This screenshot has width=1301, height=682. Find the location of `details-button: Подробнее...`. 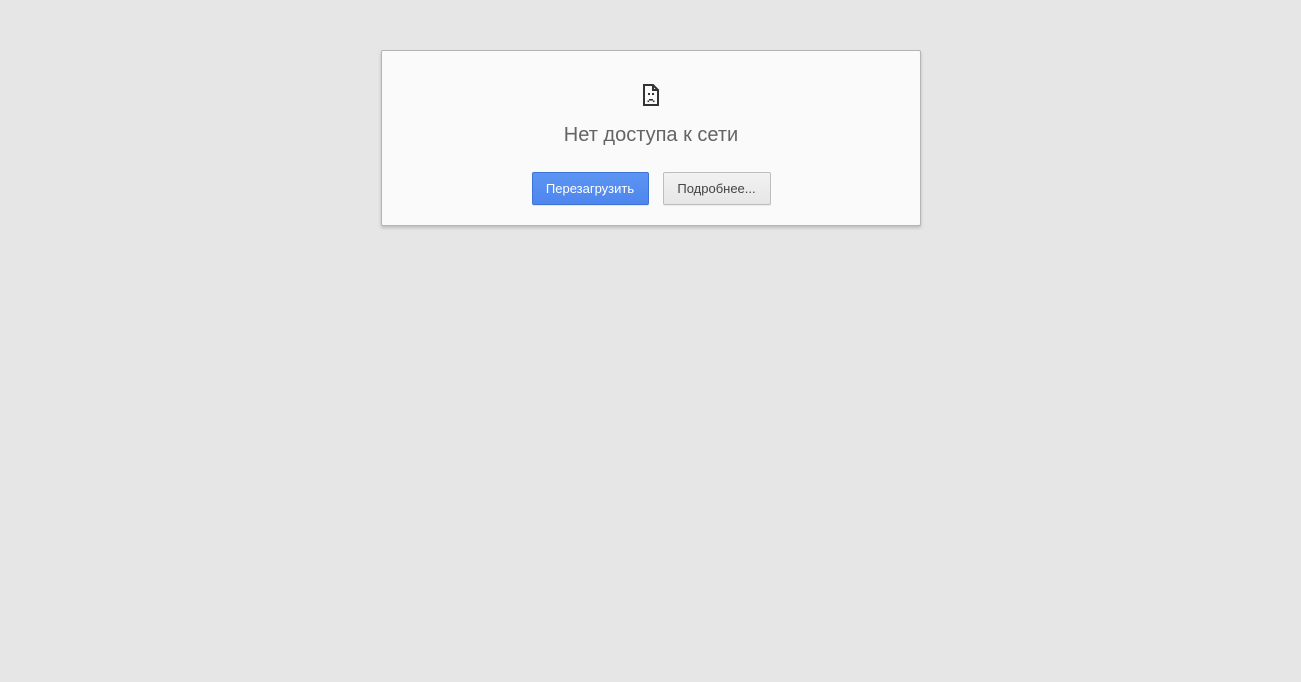

details-button: Подробнее... is located at coordinates (716, 188).